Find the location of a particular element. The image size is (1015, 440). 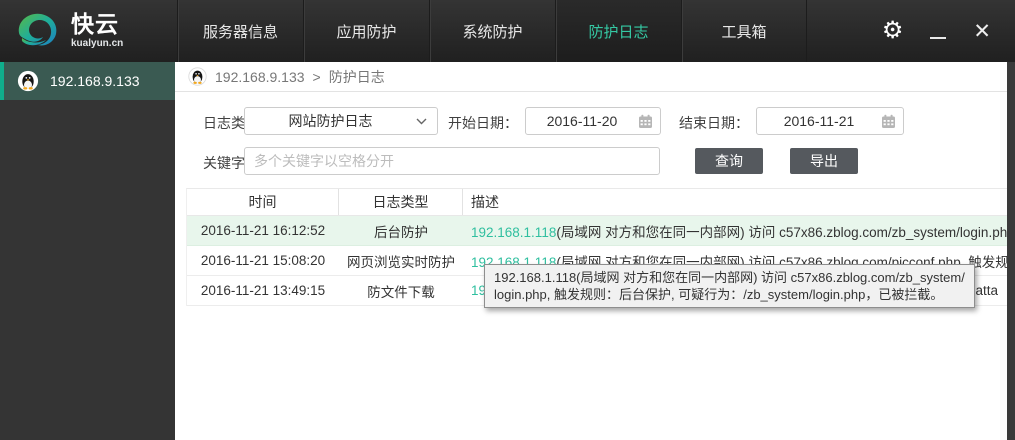

kuaiyun-swirl-logo-icon is located at coordinates (39, 31).